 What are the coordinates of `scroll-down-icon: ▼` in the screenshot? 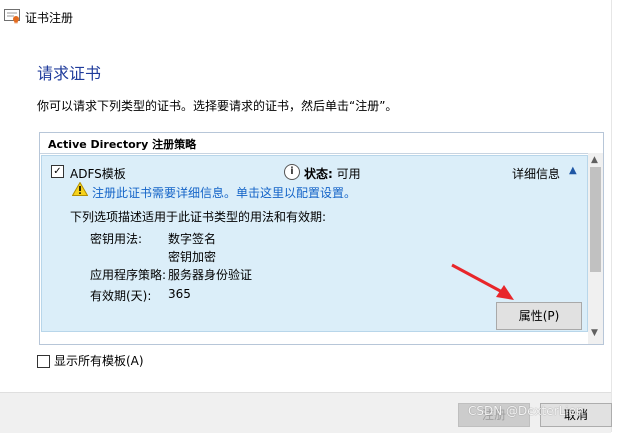 It's located at (594, 333).